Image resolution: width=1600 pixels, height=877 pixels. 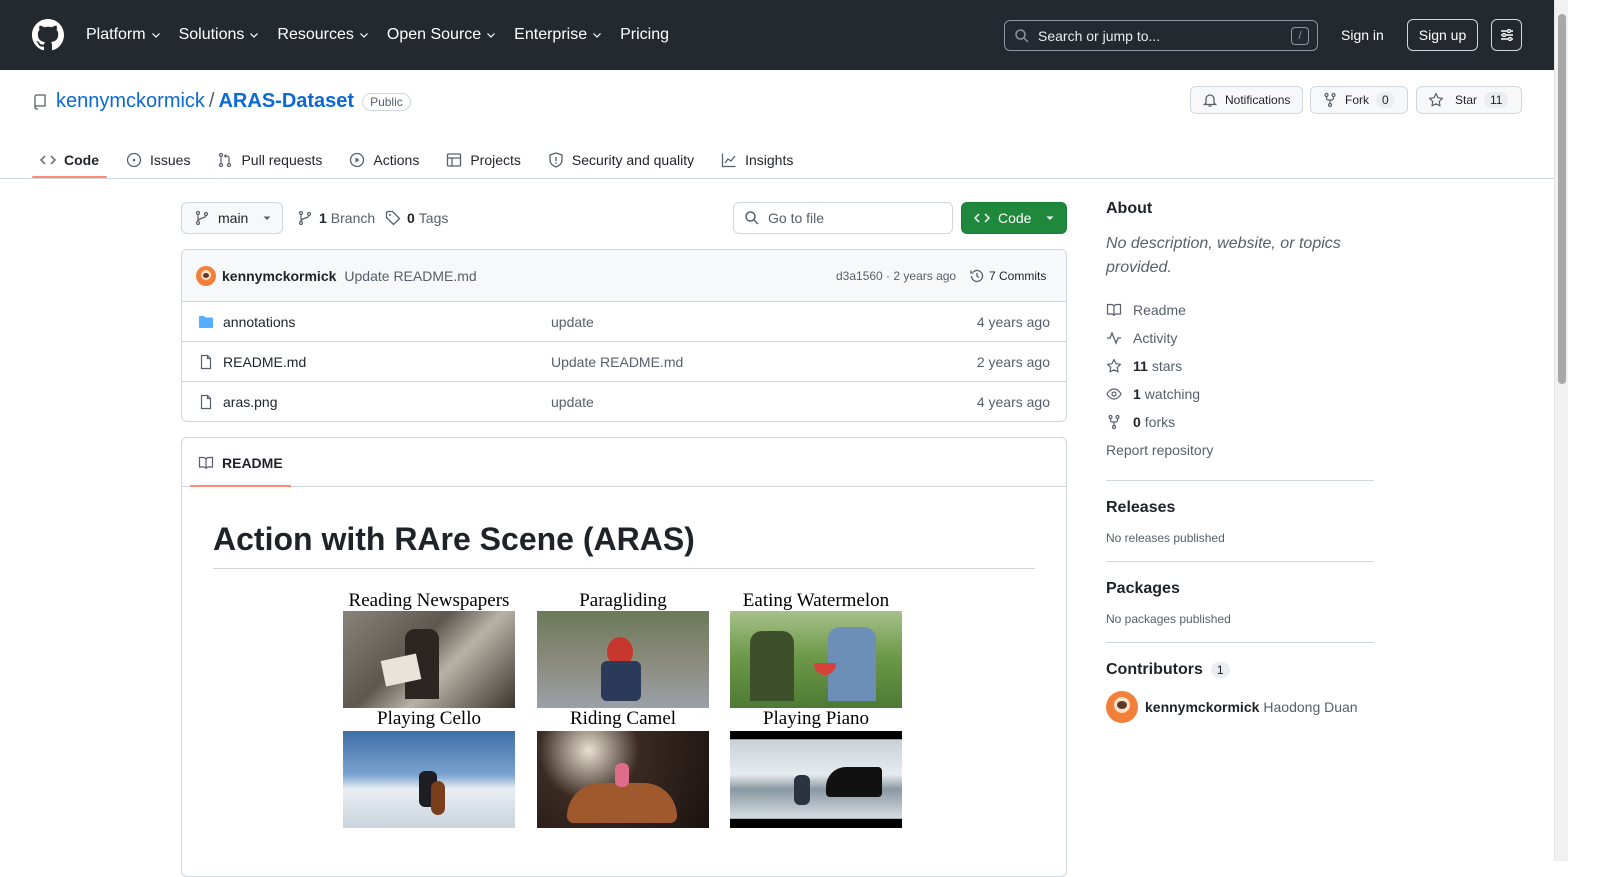 What do you see at coordinates (1050, 218) in the screenshot?
I see `triangle-down-icon` at bounding box center [1050, 218].